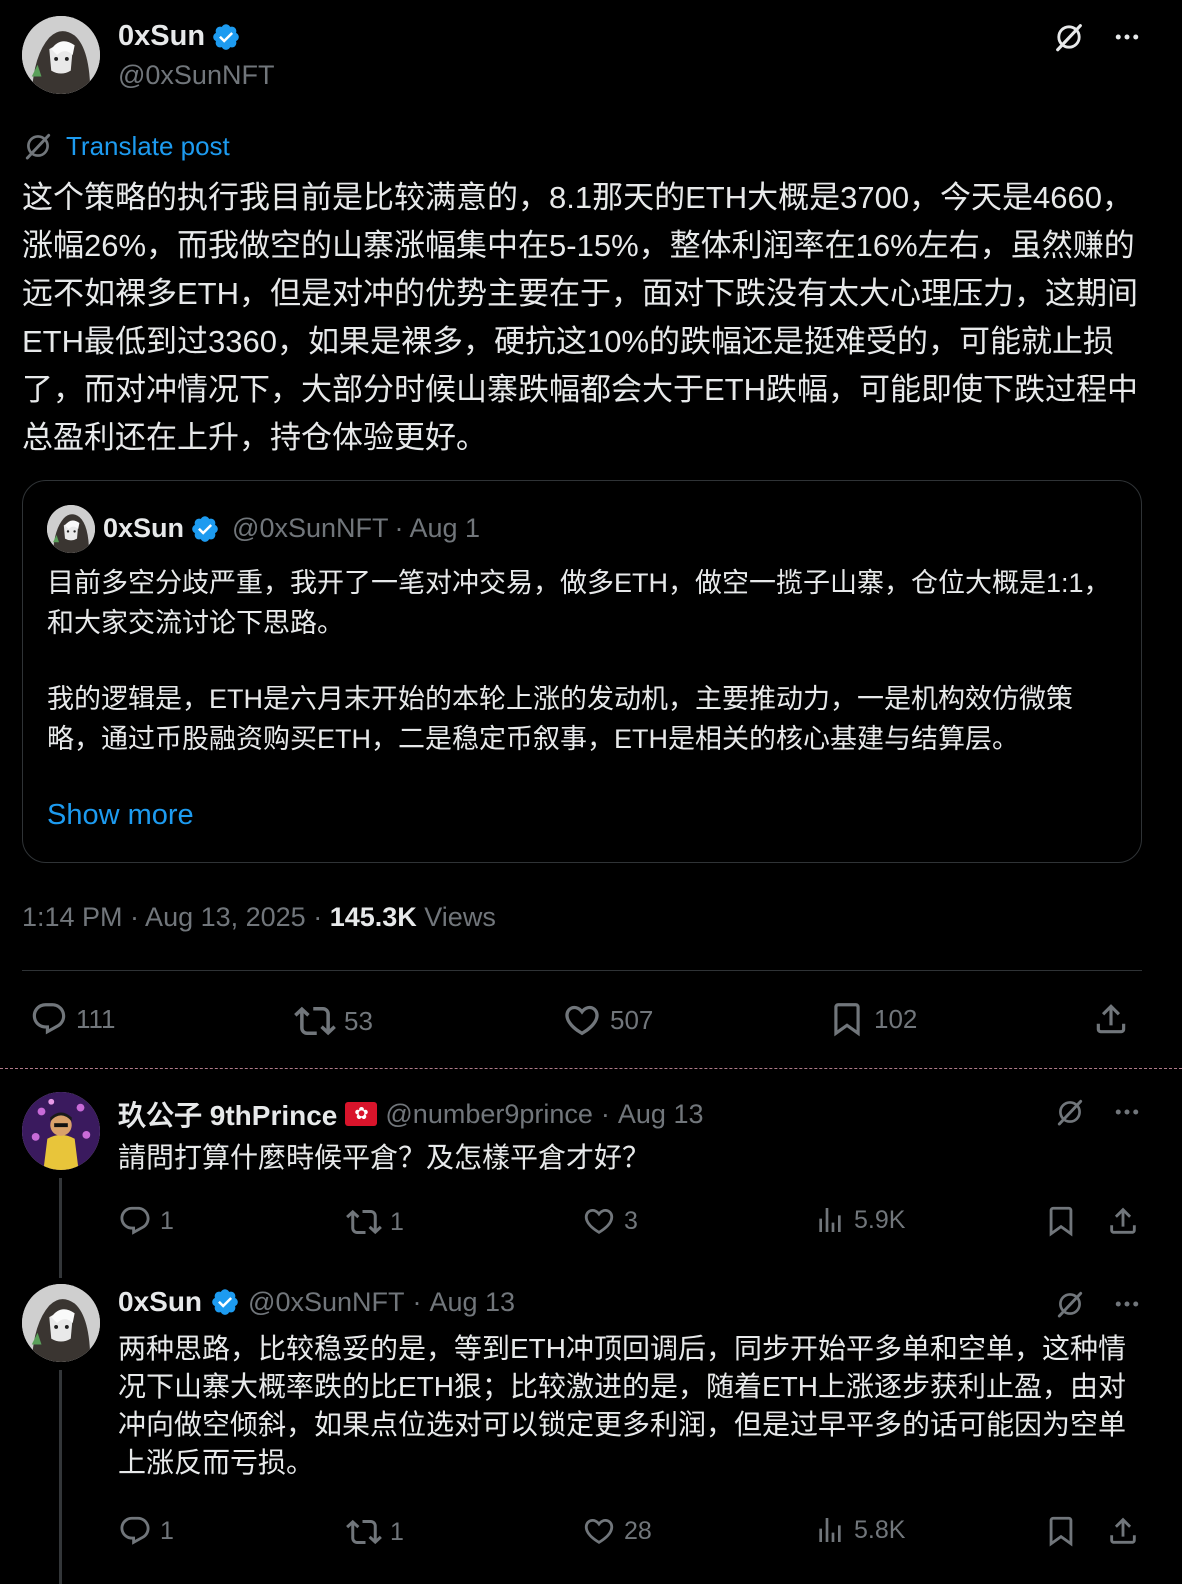 This screenshot has width=1182, height=1584. Describe the element at coordinates (872, 1019) in the screenshot. I see `bookmark-button: 102` at that location.